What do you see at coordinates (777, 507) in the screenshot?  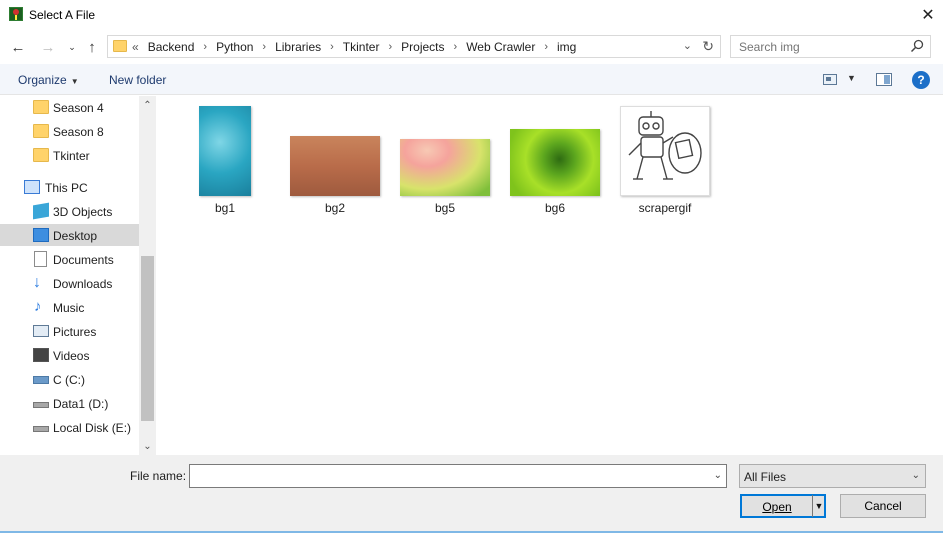 I see `open-button-label: Open` at bounding box center [777, 507].